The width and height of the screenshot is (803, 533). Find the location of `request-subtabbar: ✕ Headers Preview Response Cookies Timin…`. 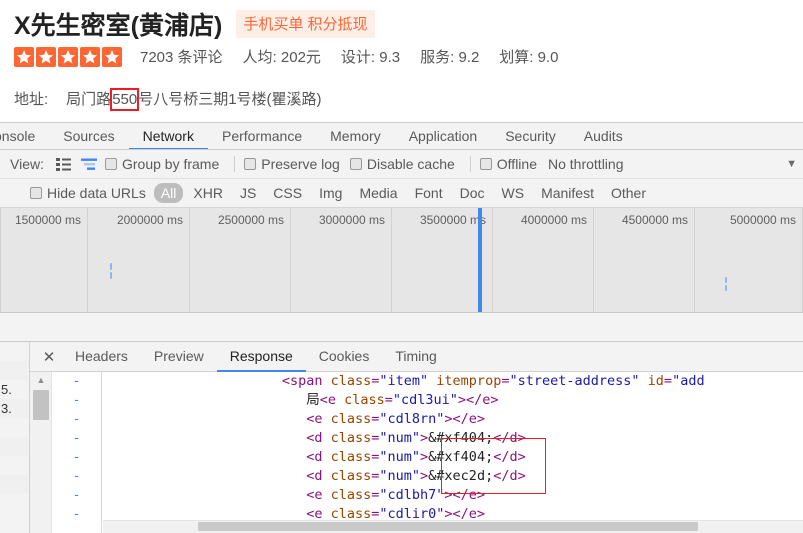

request-subtabbar: ✕ Headers Preview Response Cookies Timin… is located at coordinates (416, 357).